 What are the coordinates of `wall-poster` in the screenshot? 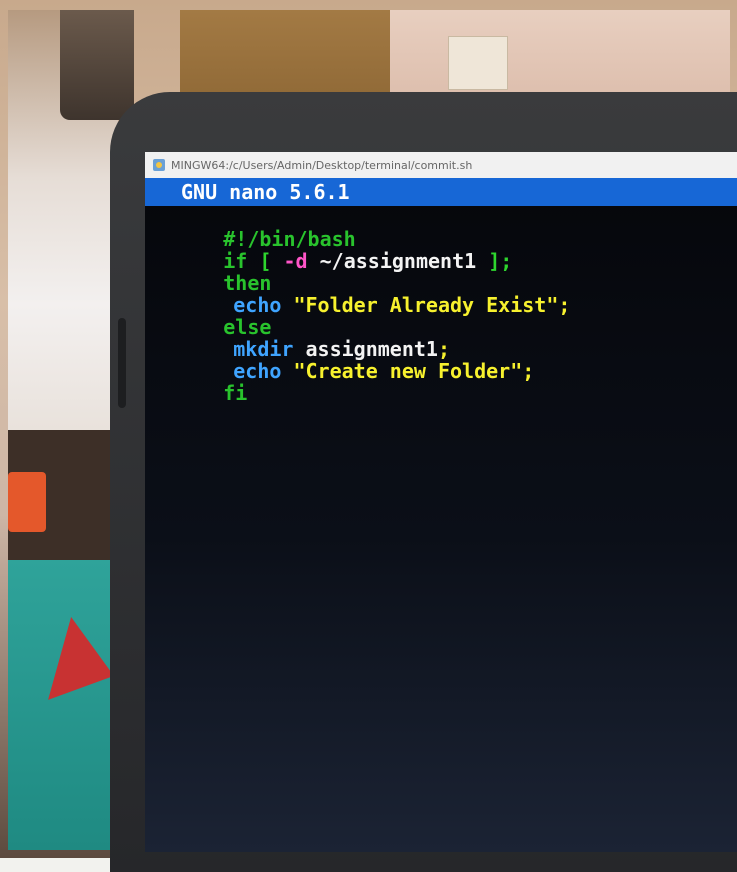 It's located at (478, 63).